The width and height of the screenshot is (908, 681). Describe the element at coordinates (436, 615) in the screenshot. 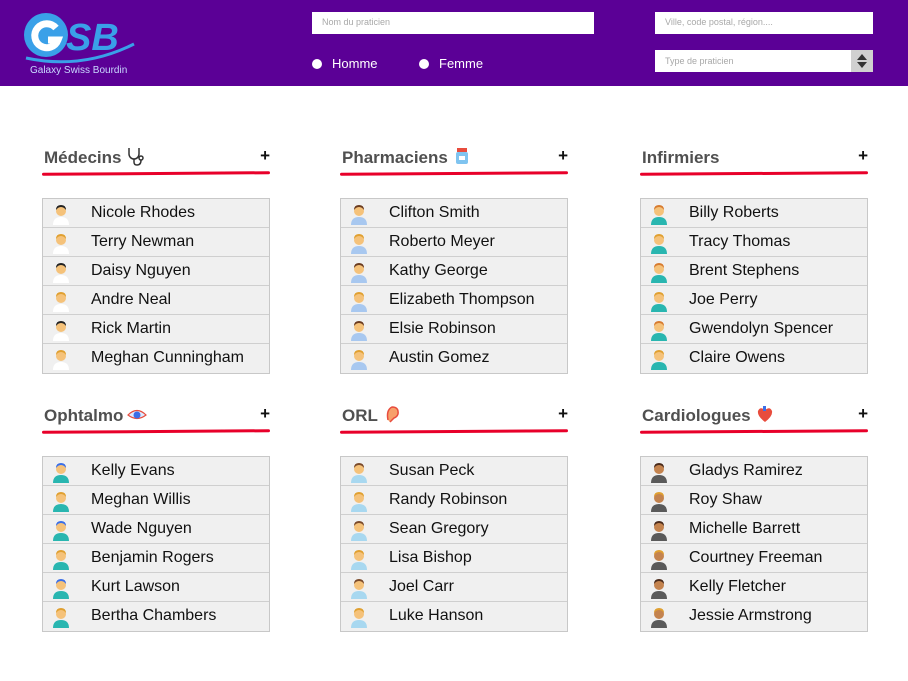

I see `practitioner-name: Luke Hanson` at that location.